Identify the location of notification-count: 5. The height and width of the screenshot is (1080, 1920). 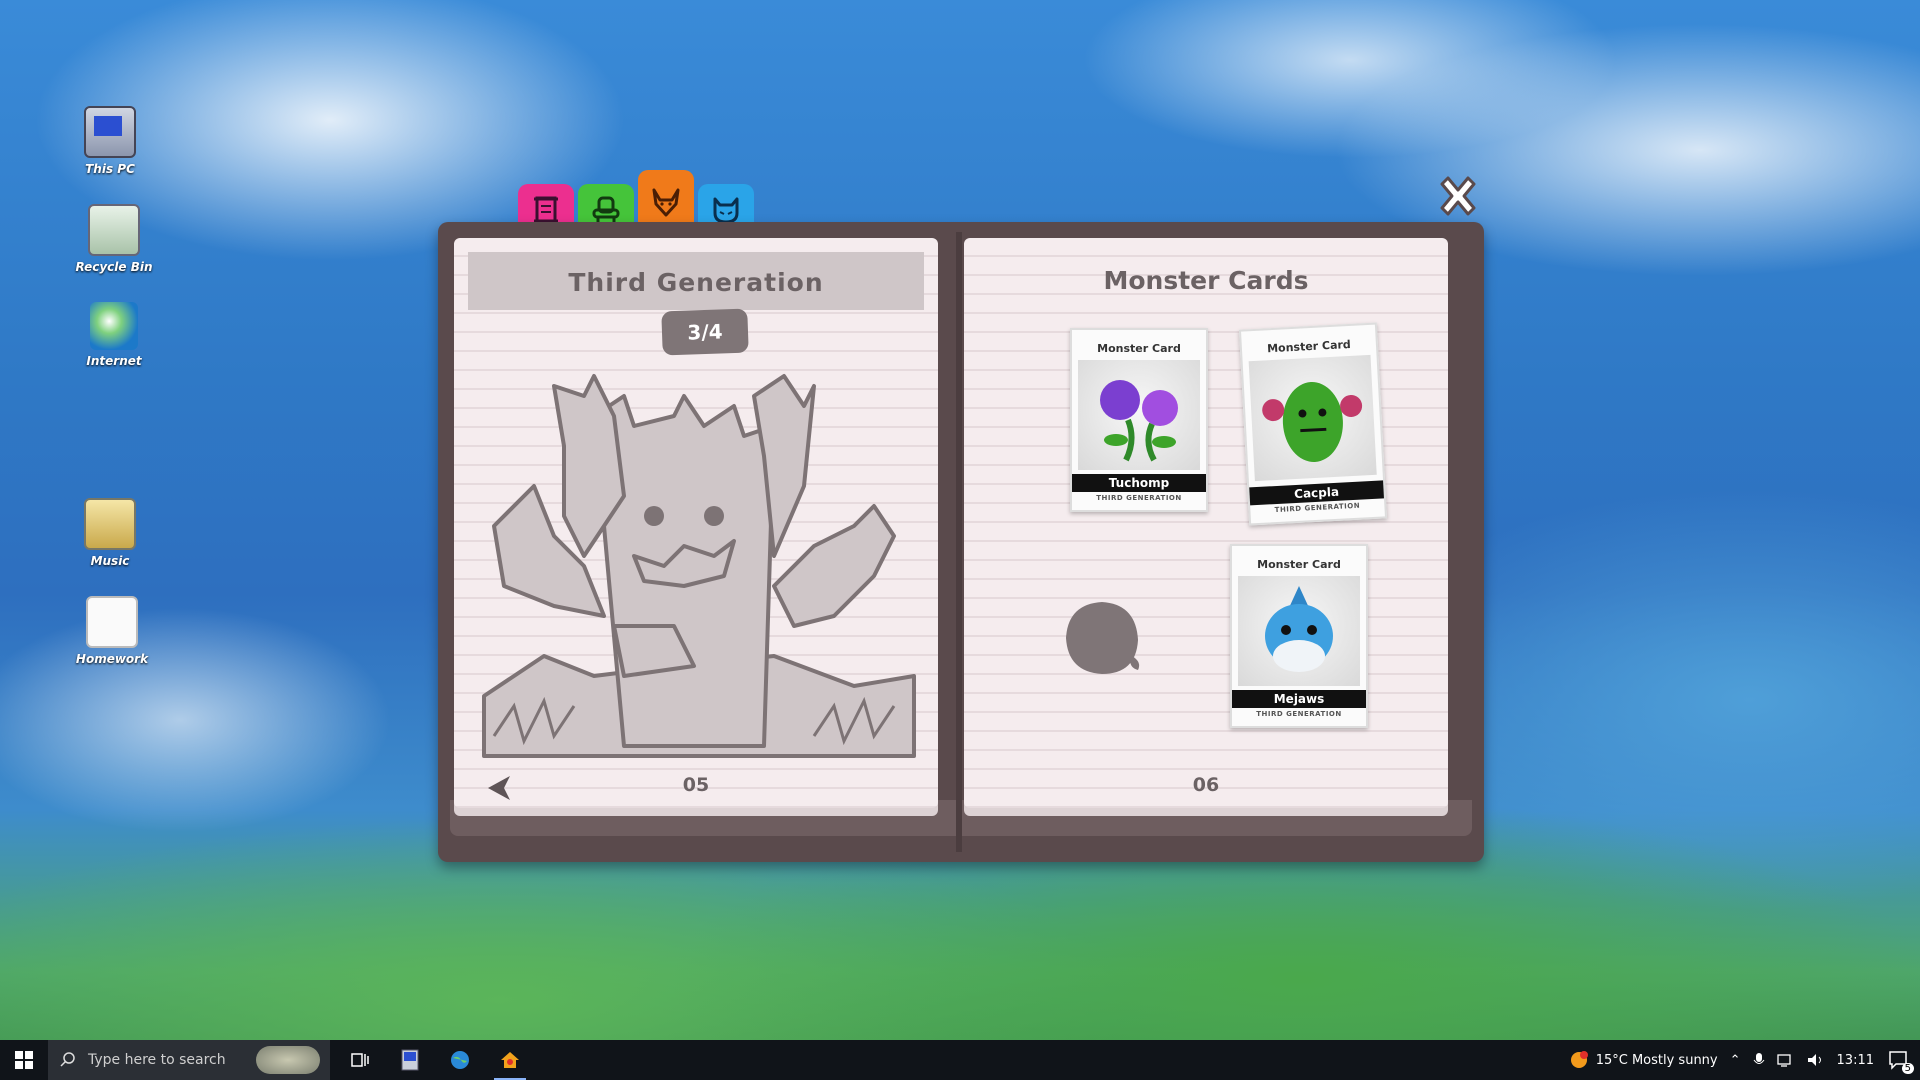
(1907, 1068).